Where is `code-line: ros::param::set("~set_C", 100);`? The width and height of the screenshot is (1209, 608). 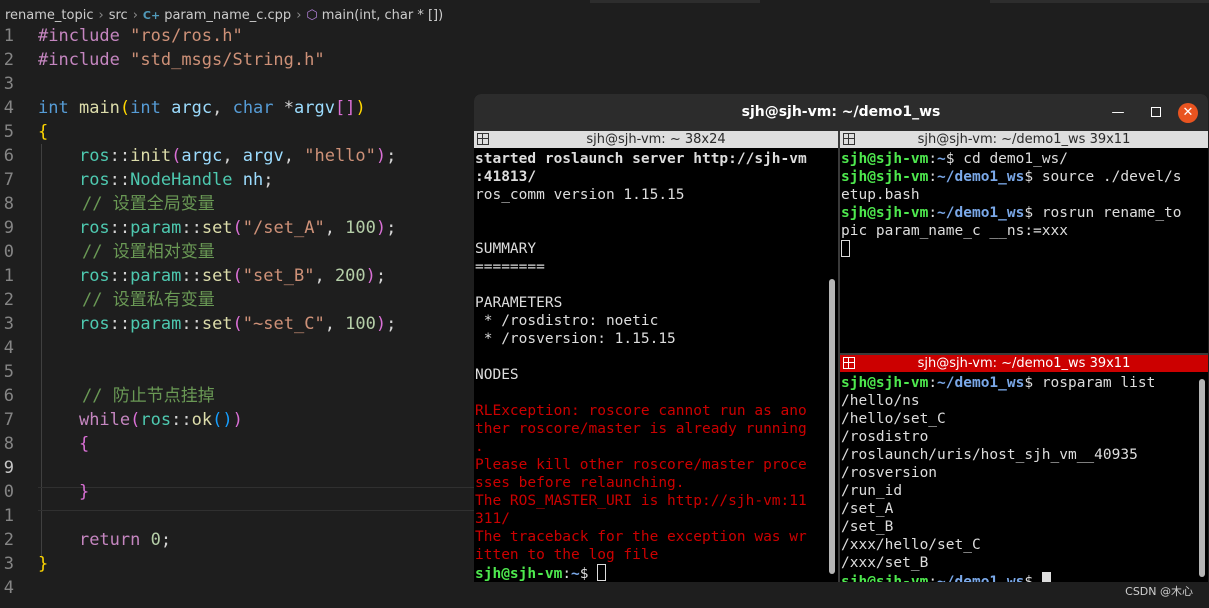
code-line: ros::param::set("~set_C", 100); is located at coordinates (237, 324).